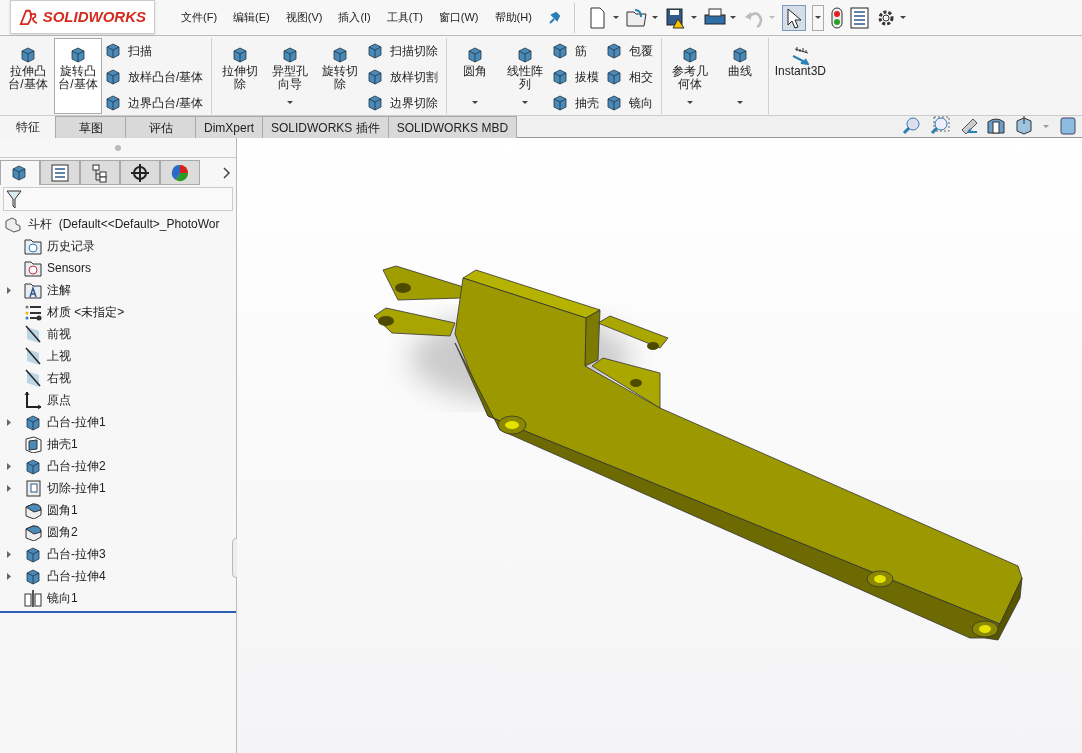 This screenshot has width=1082, height=753. Describe the element at coordinates (78, 76) in the screenshot. I see `ribbon-command-button: 旋转凸台/基体` at that location.